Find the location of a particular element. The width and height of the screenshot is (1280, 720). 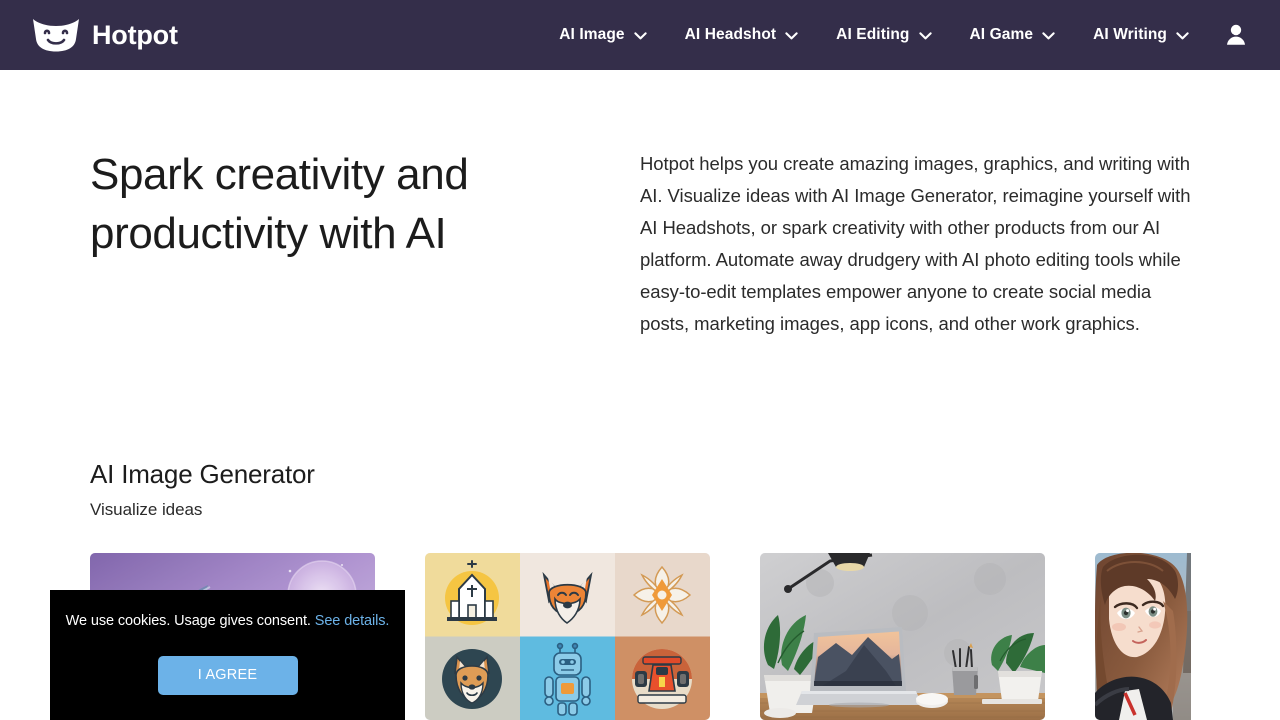

cookie-agree-button: I AGREE is located at coordinates (227, 675).